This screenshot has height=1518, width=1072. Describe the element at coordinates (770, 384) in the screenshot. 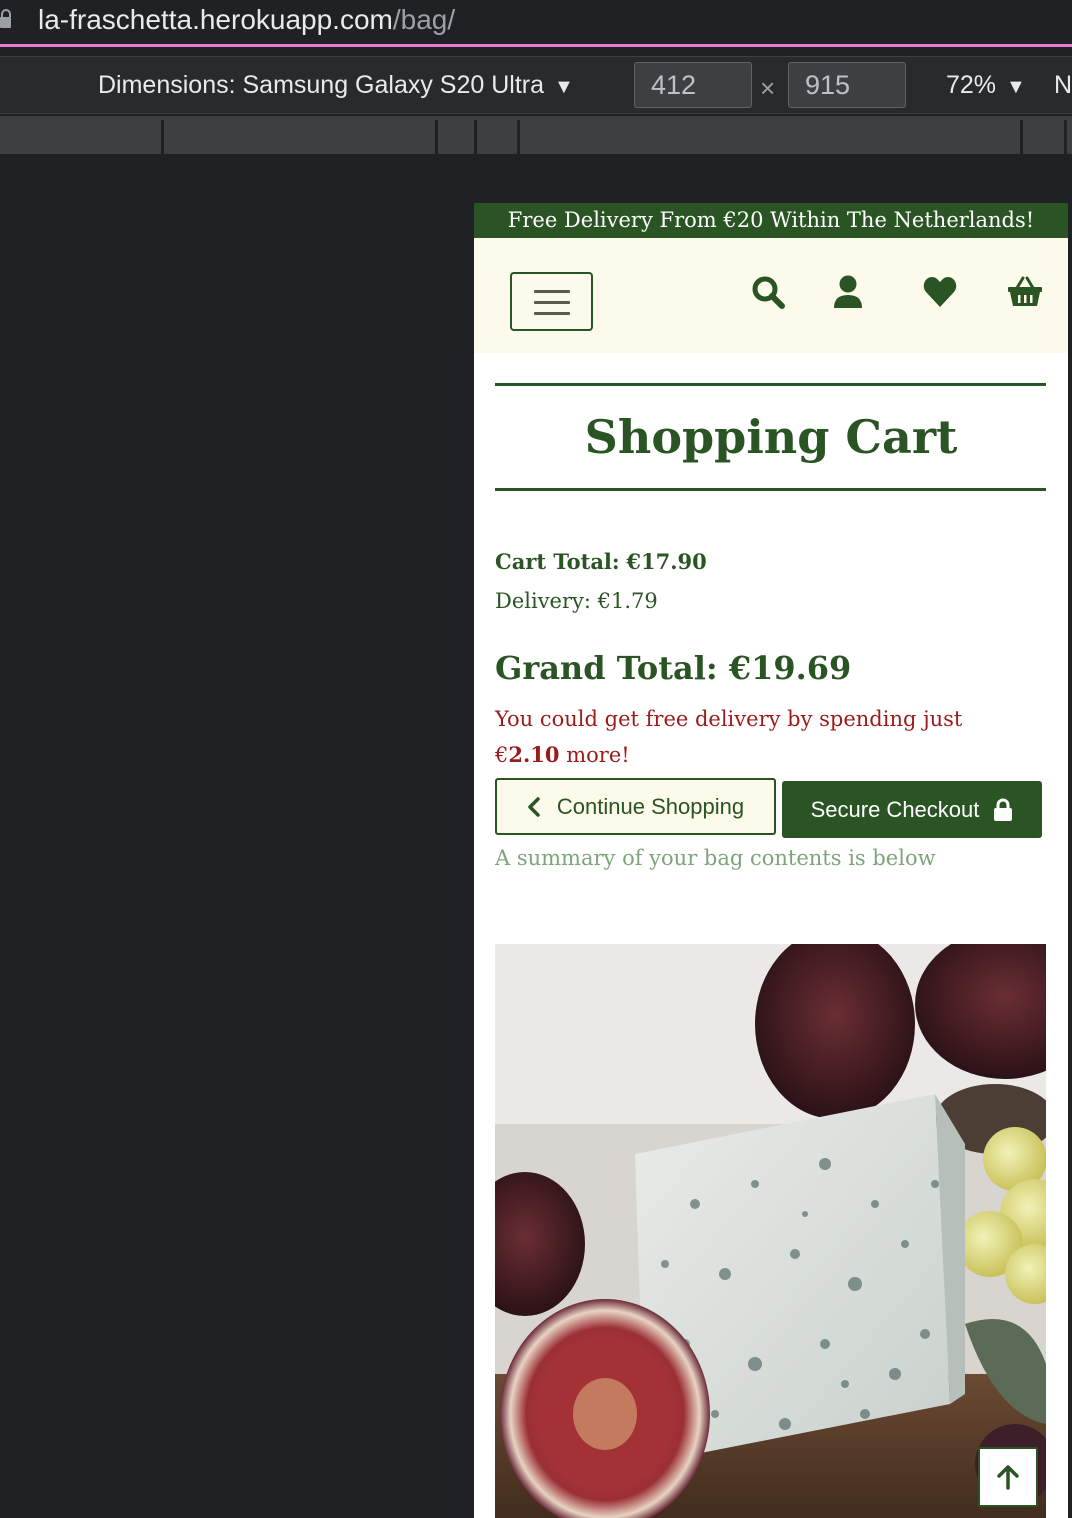

I see `title-rule-top` at that location.